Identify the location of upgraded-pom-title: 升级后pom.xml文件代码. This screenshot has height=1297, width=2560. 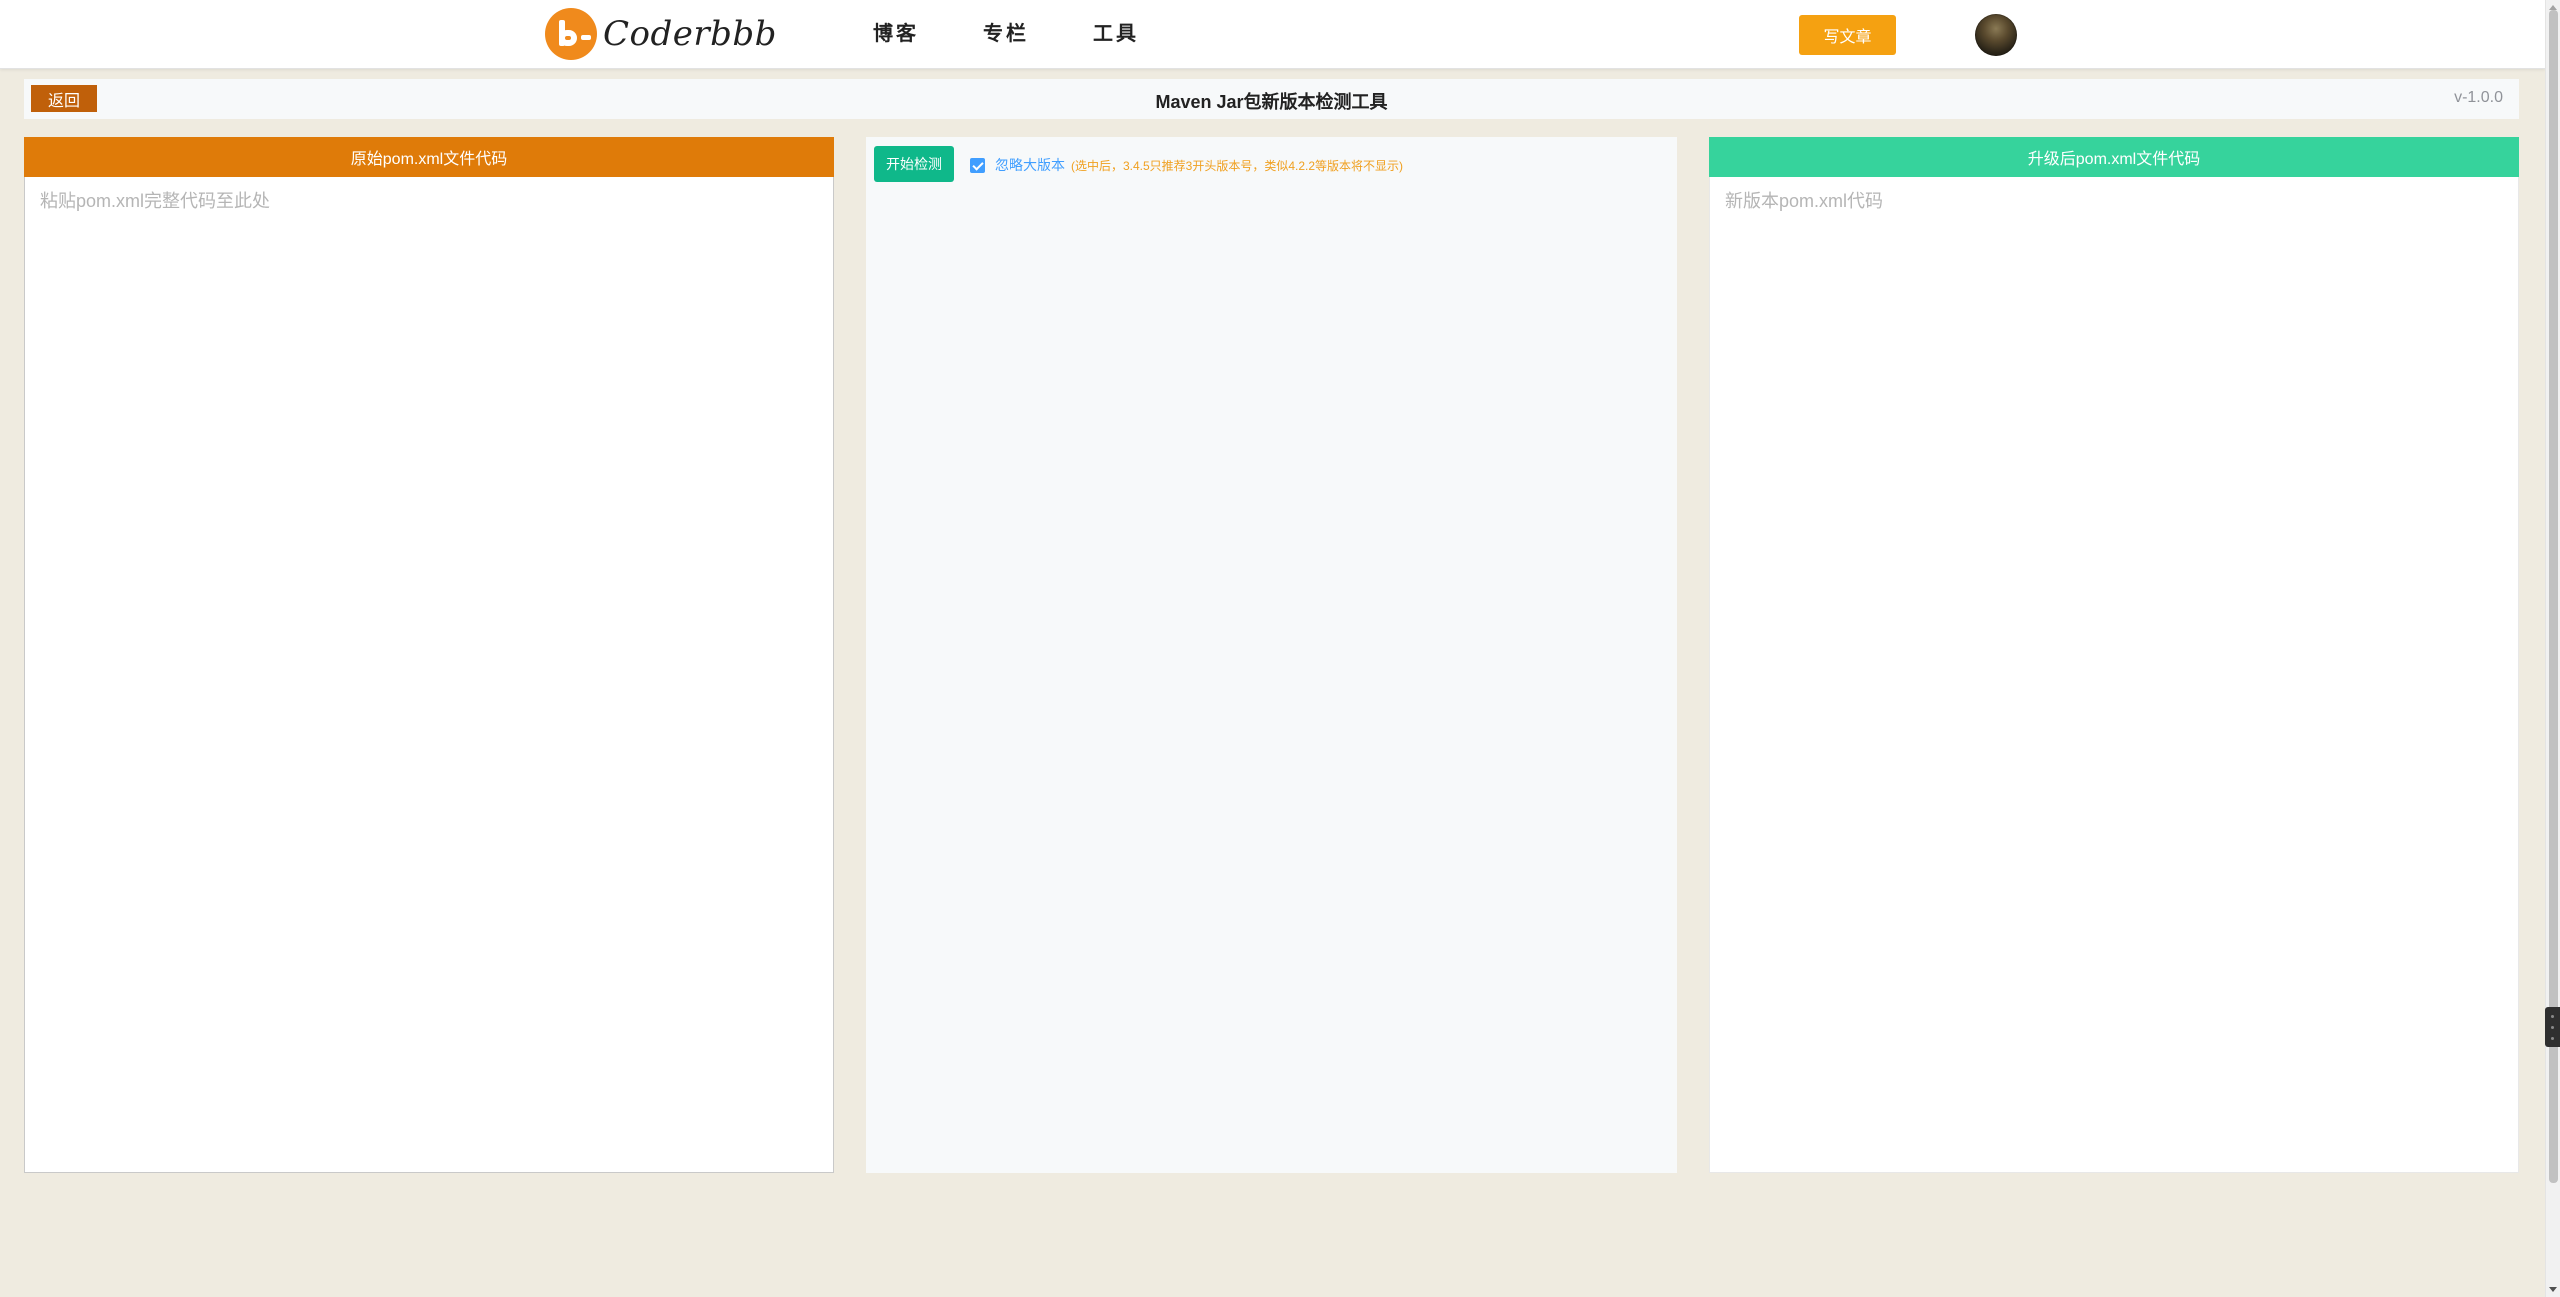
(2114, 157).